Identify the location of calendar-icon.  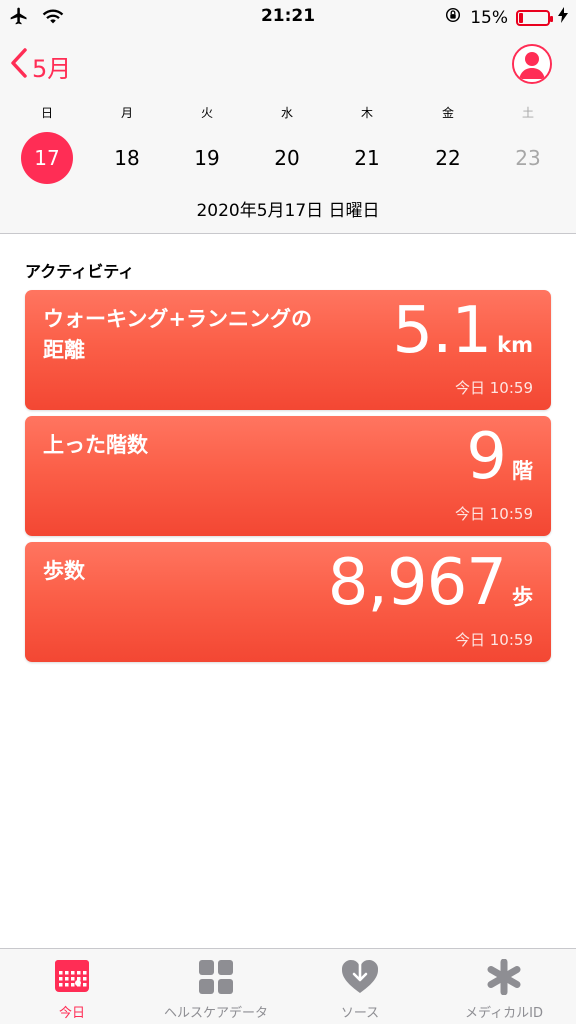
(72, 978).